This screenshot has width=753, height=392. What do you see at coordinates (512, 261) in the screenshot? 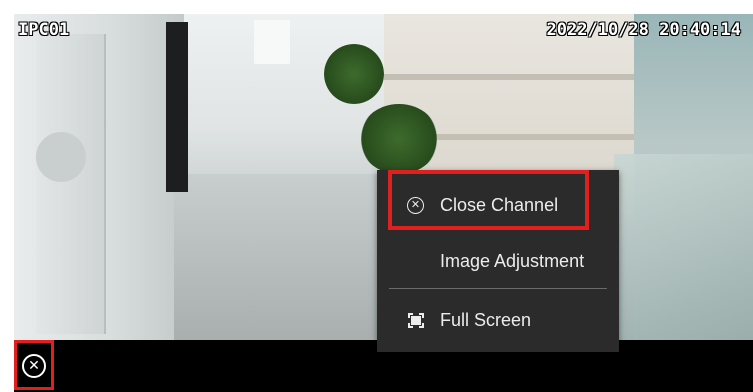
I see `menu-item-label: Image Adjustment` at bounding box center [512, 261].